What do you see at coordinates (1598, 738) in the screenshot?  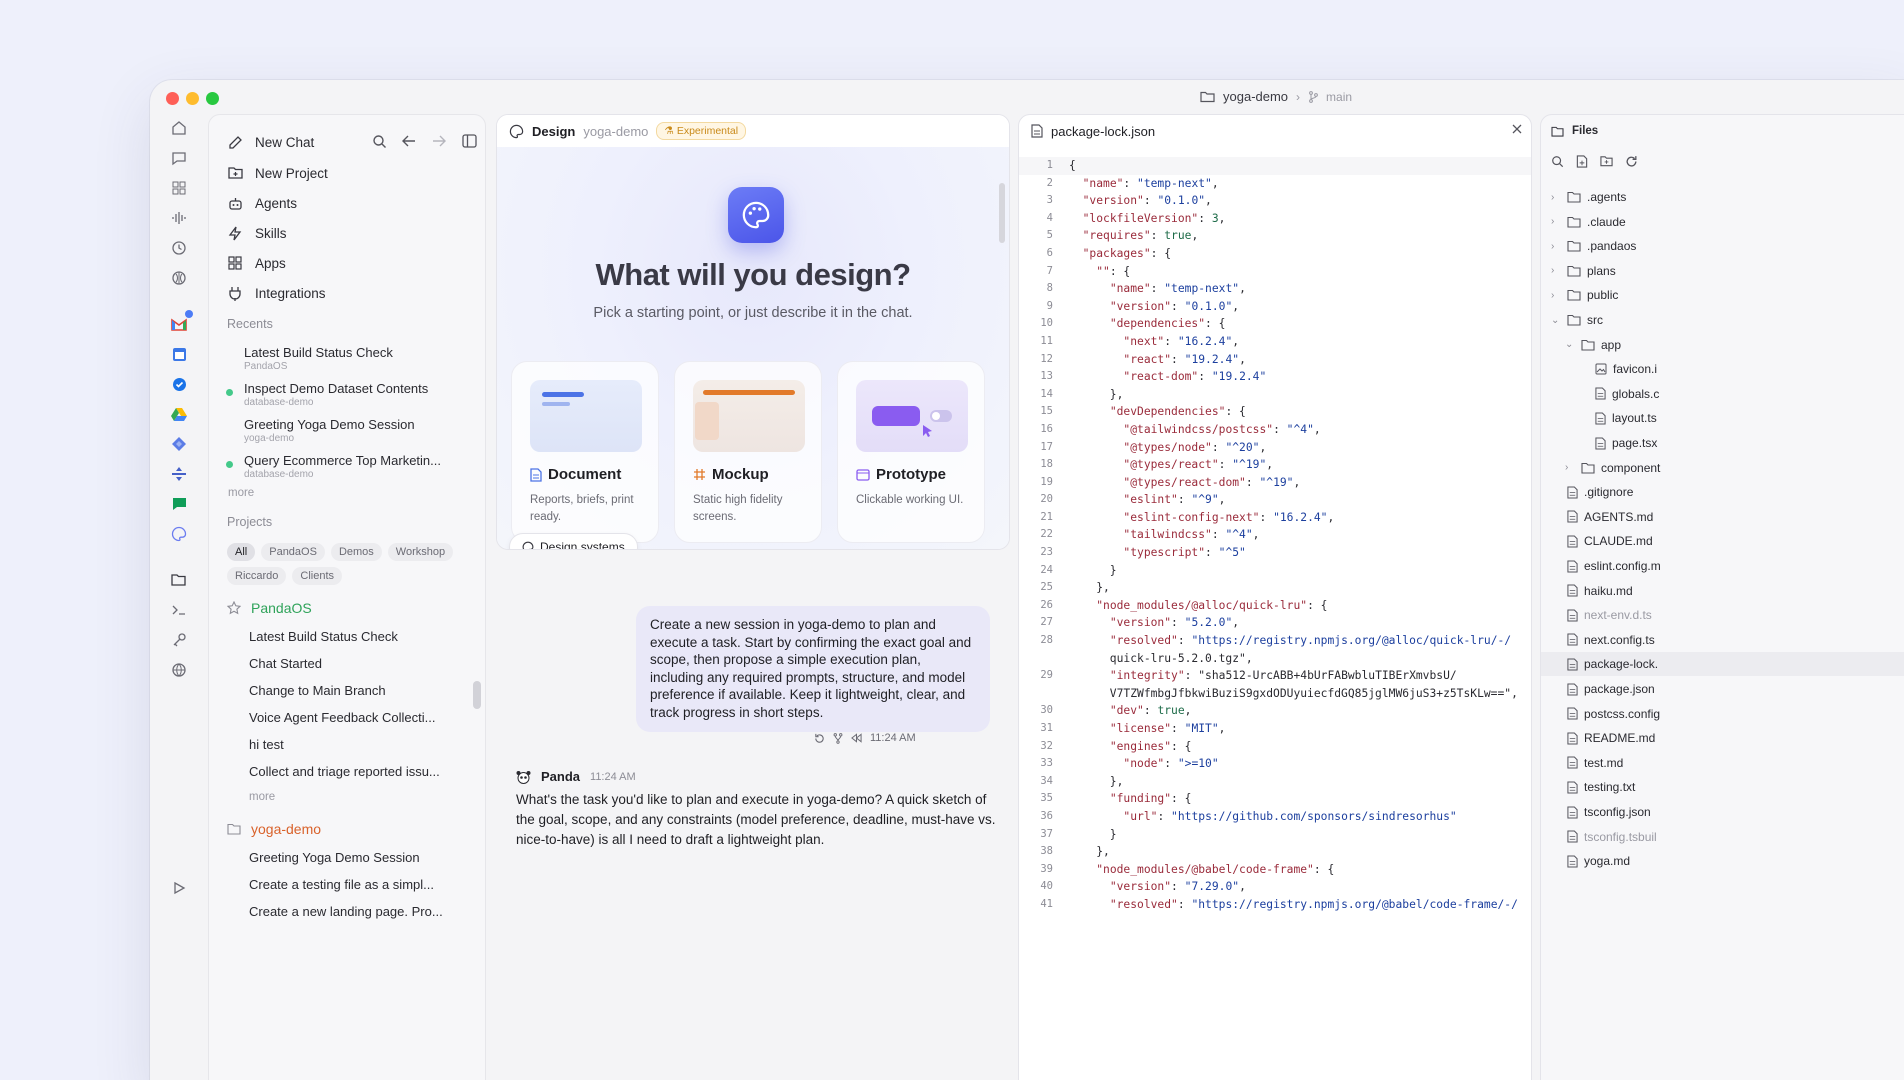 I see `tree-file: README.md` at bounding box center [1598, 738].